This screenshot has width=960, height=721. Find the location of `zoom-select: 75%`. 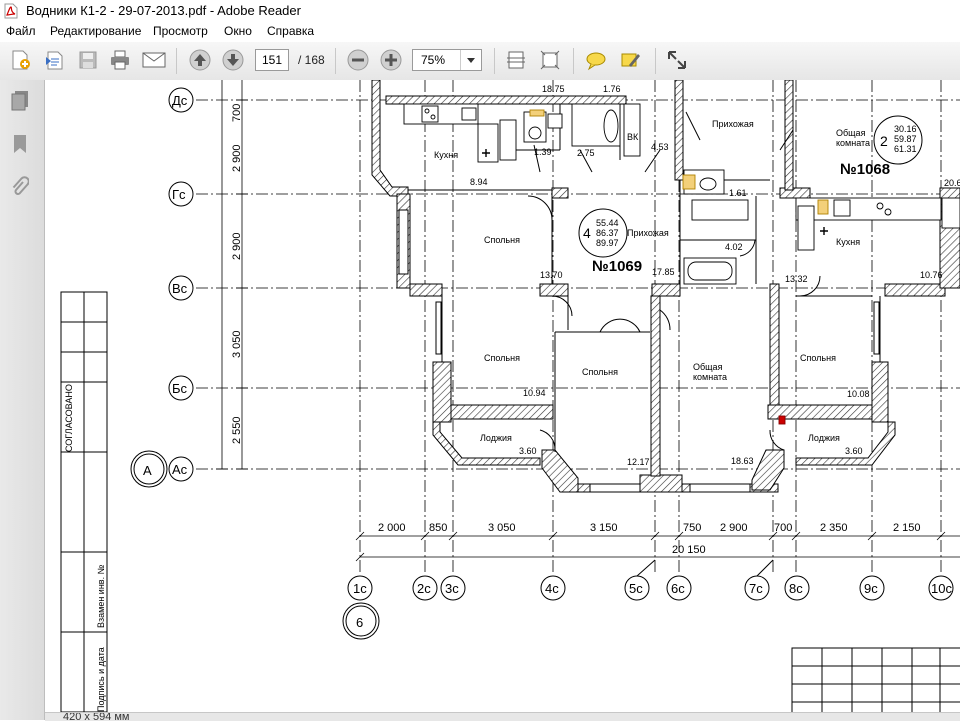

zoom-select: 75% is located at coordinates (447, 60).